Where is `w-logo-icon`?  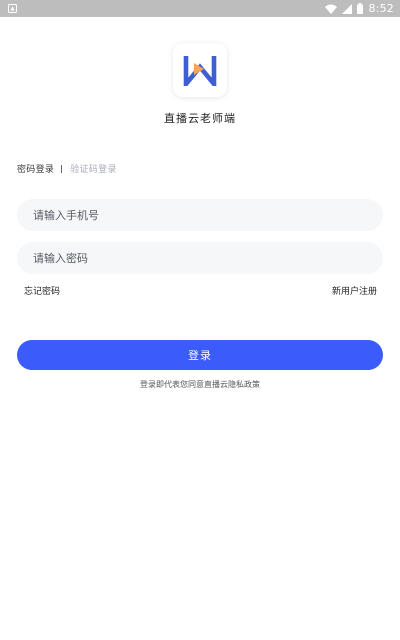 w-logo-icon is located at coordinates (200, 71).